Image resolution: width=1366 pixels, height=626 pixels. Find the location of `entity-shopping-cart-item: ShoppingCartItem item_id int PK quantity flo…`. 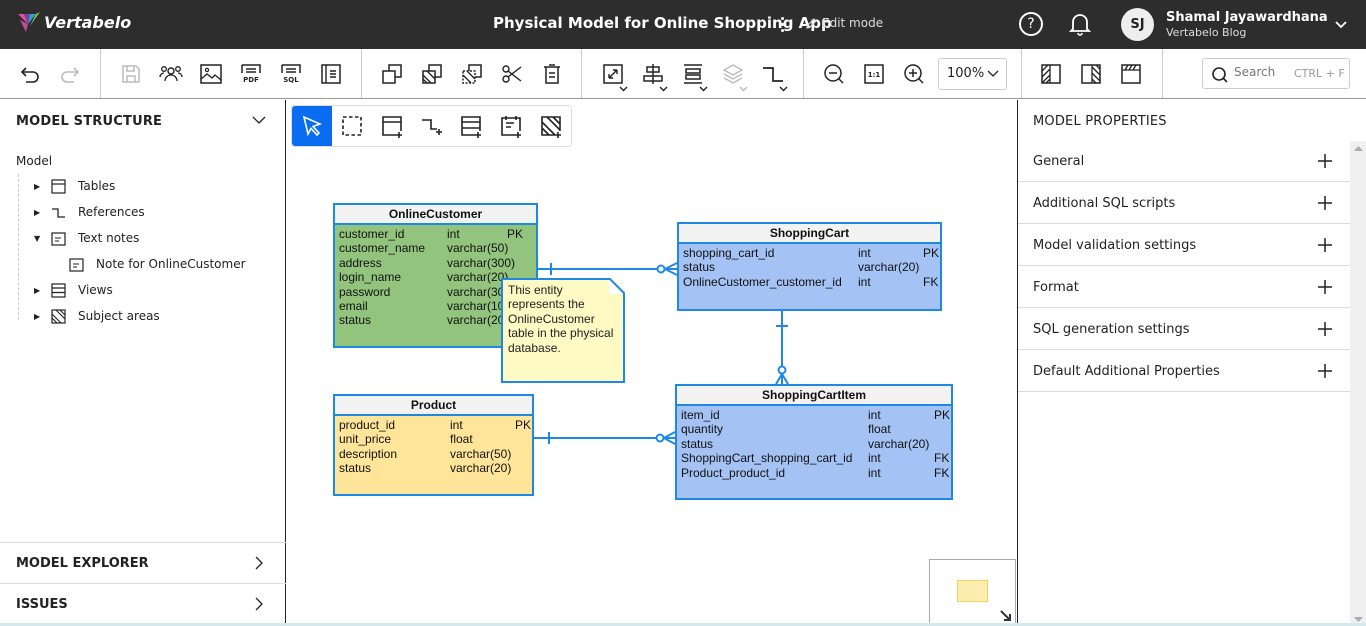

entity-shopping-cart-item: ShoppingCartItem item_id int PK quantity flo… is located at coordinates (814, 442).